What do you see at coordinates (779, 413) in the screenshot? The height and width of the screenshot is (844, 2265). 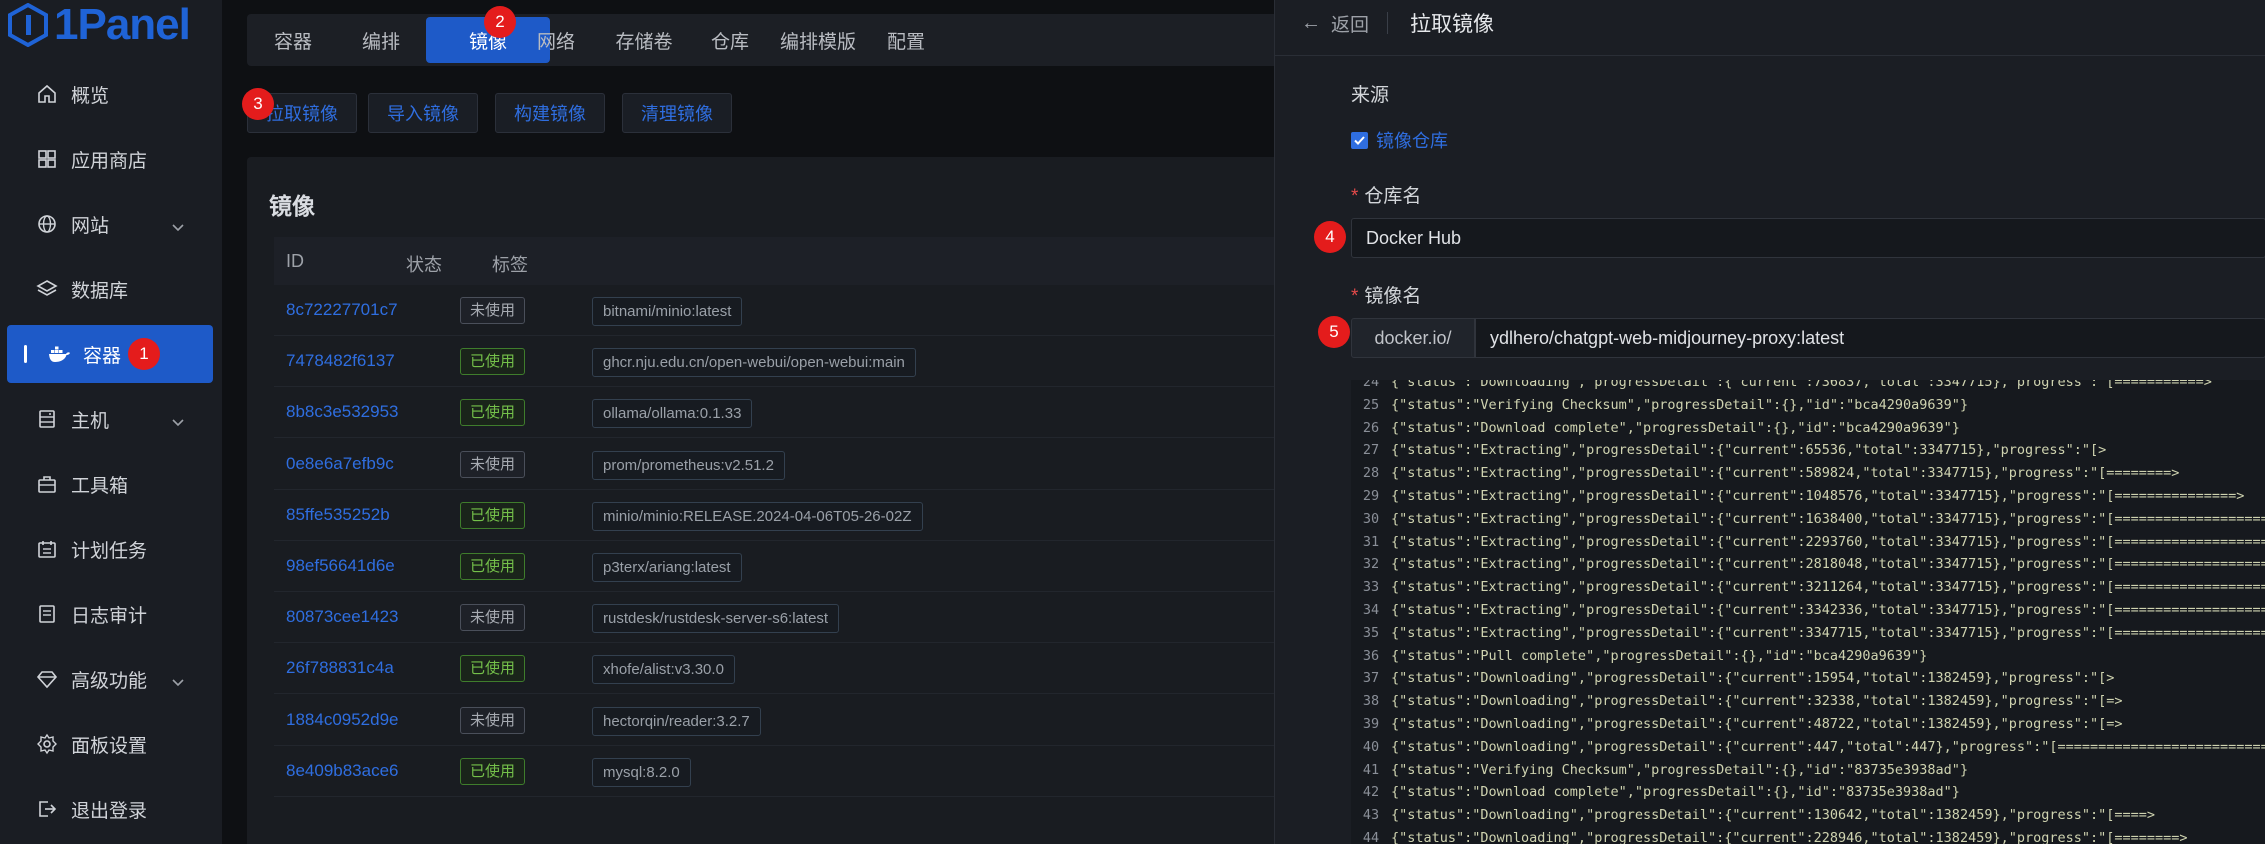 I see `table-row: 8b8c3e532953 已使用 ollama/ollama:0.1.33` at bounding box center [779, 413].